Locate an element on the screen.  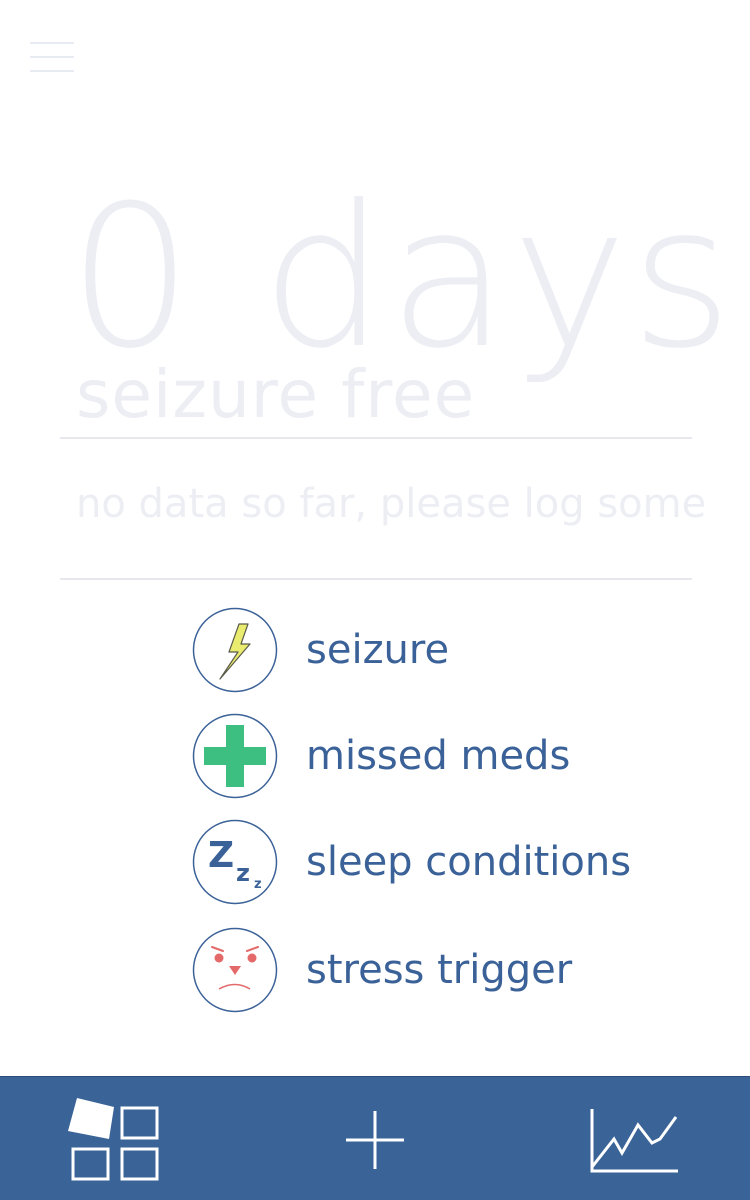
bottom-tab-bar is located at coordinates (375, 1138).